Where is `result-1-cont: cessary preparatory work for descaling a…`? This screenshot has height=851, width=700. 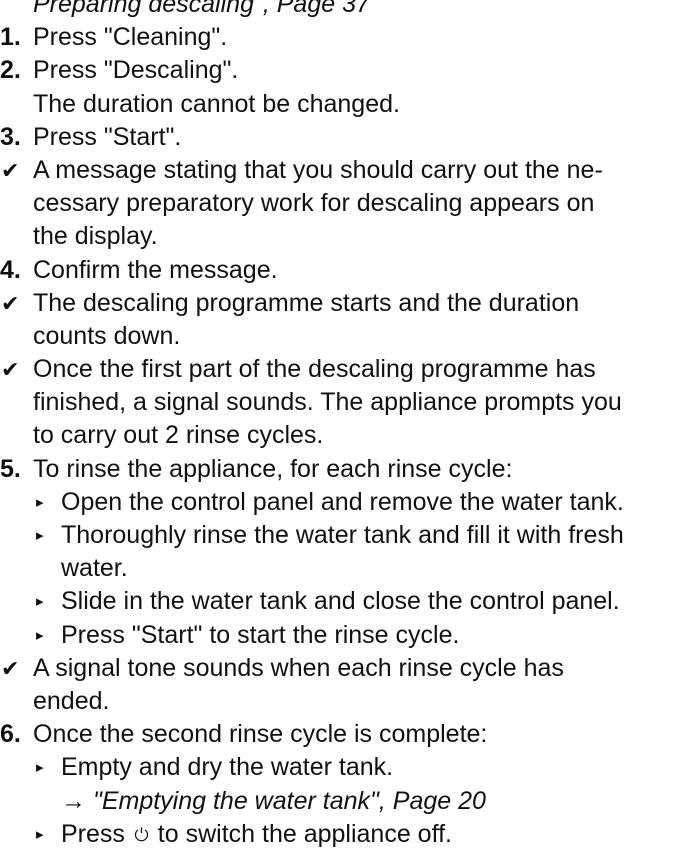
result-1-cont: cessary preparatory work for descaling a… is located at coordinates (350, 203).